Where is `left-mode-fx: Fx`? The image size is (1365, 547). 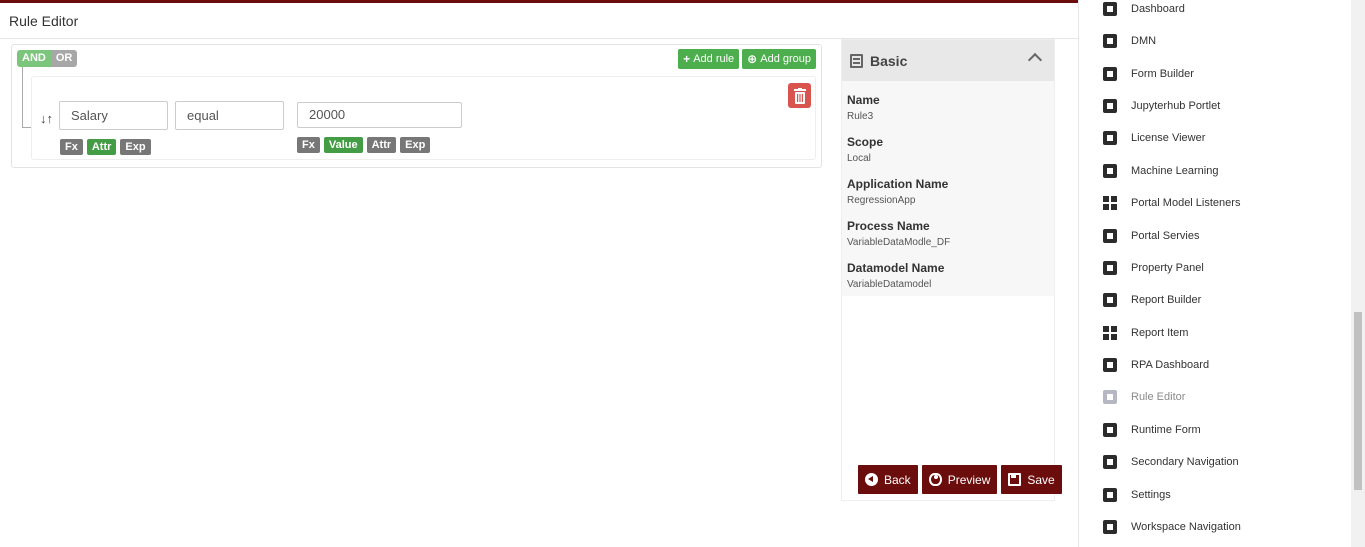
left-mode-fx: Fx is located at coordinates (71, 147).